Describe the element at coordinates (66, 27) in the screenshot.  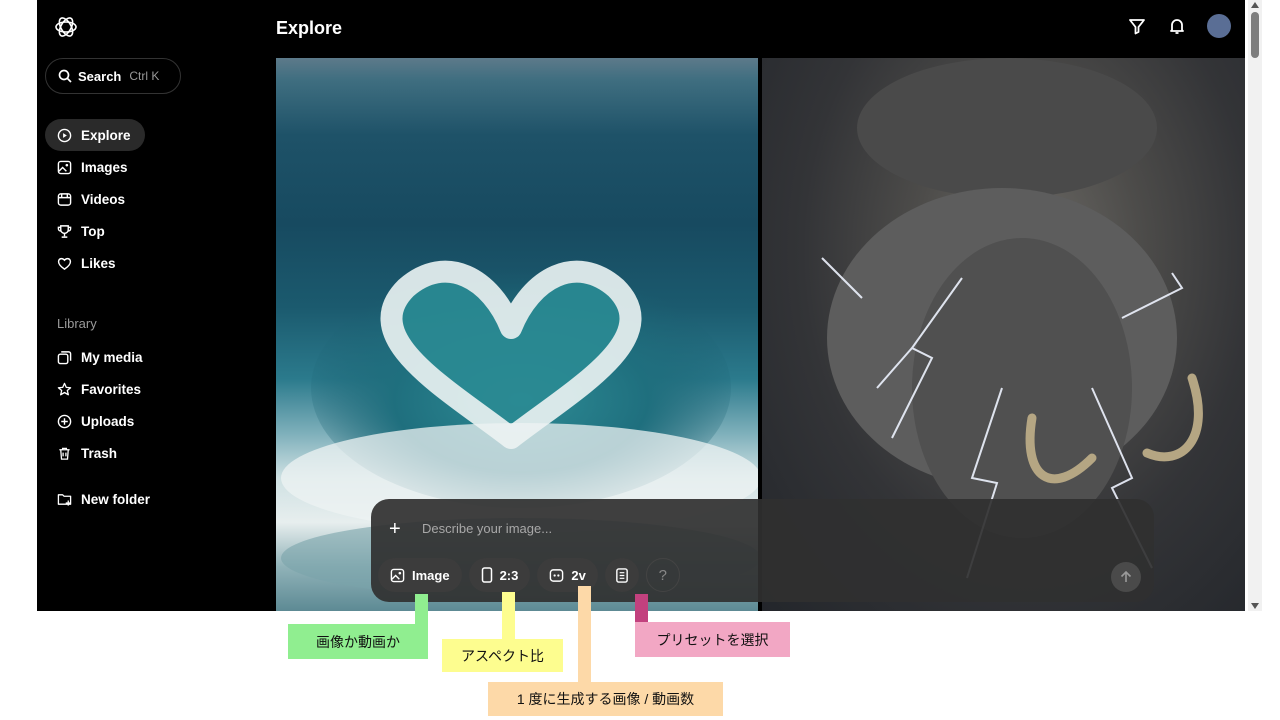
I see `logo-icon` at that location.